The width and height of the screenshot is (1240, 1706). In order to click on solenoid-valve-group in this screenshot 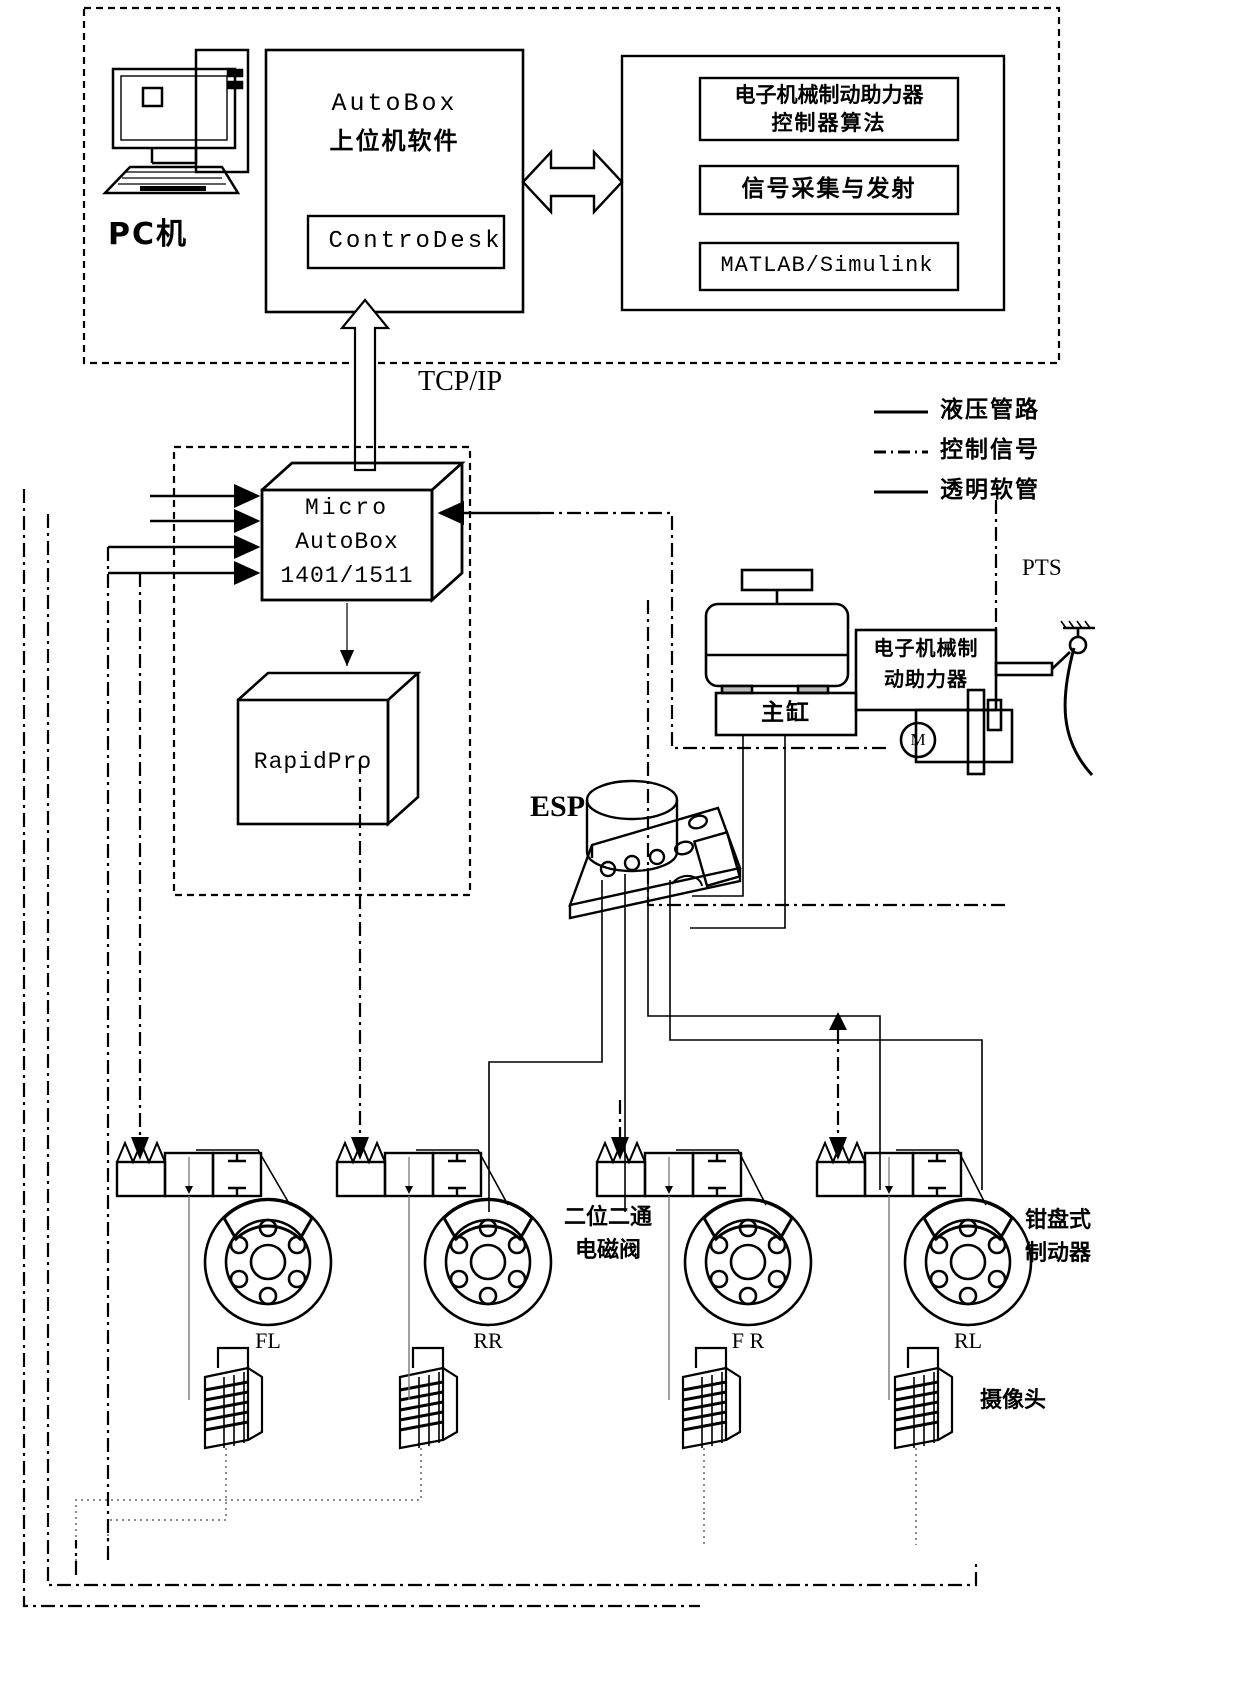, I will do `click(539, 1169)`.